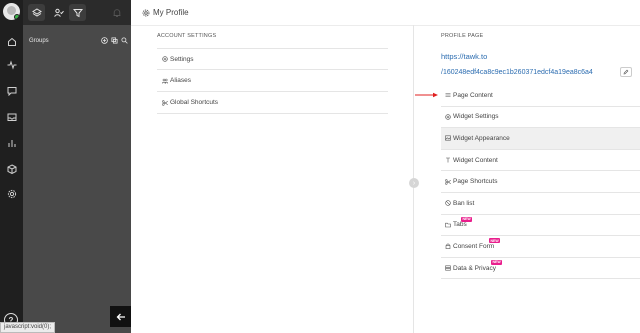 This screenshot has height=333, width=640. Describe the element at coordinates (540, 96) in the screenshot. I see `profile-item-page-content: Page Content` at that location.